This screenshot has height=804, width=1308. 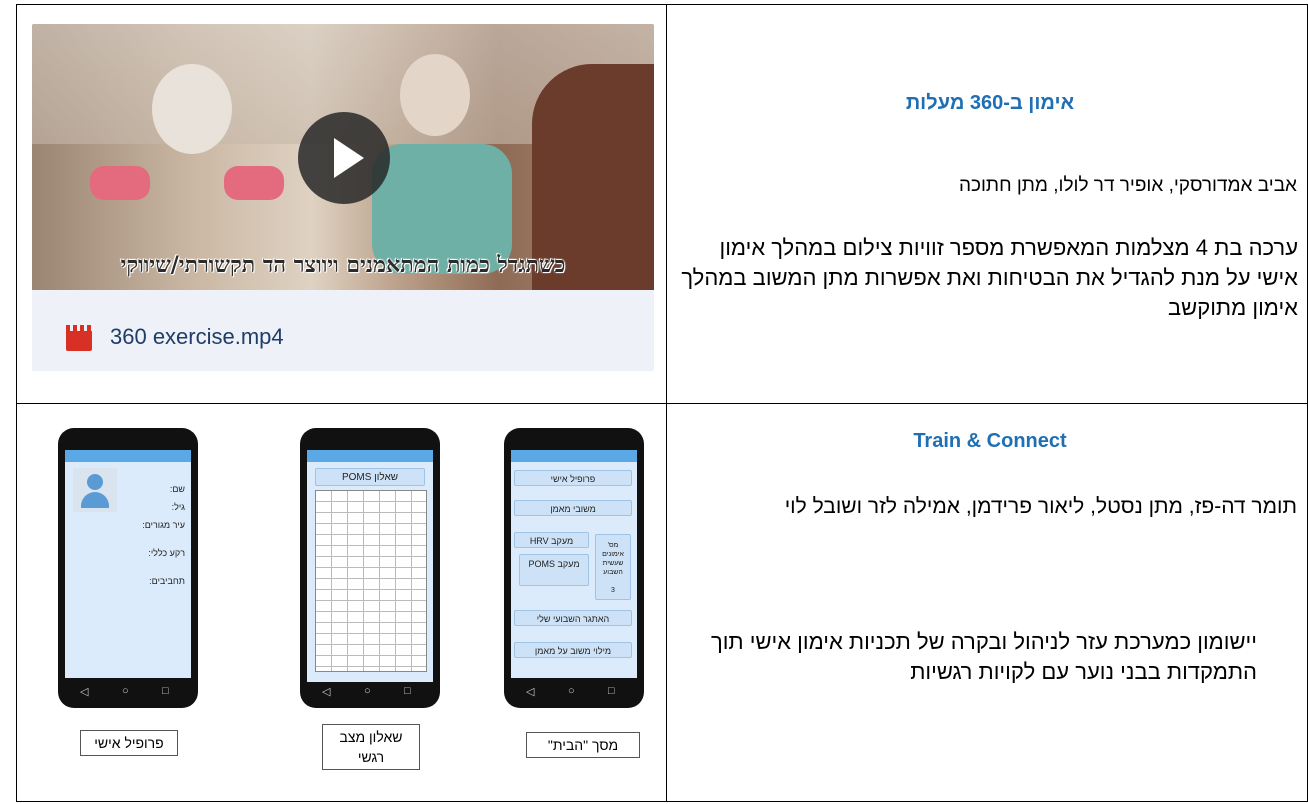 I want to click on profile-screen: שם: גיל: עיר מגורים: רקע כללי: תחביבים:, so click(x=128, y=564).